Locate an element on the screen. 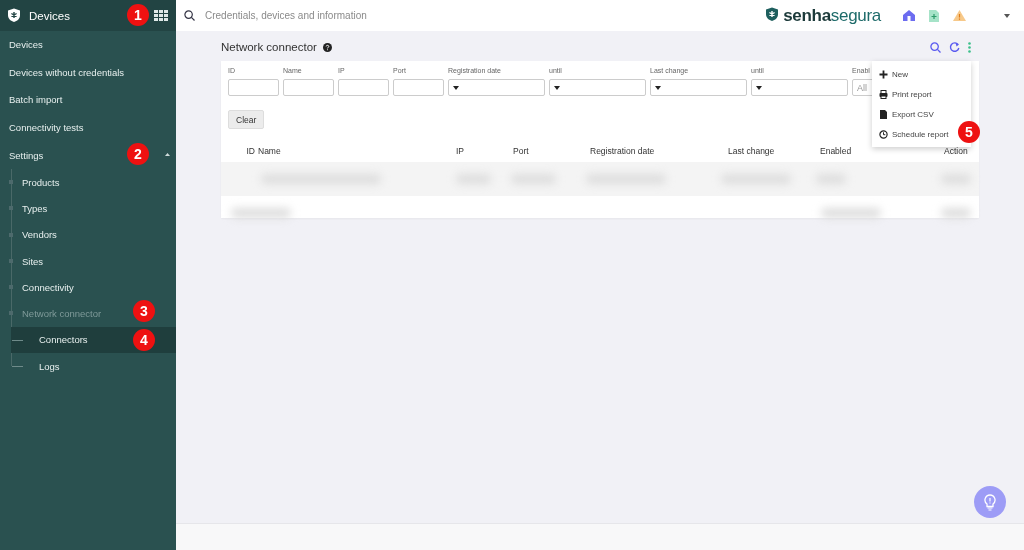 The width and height of the screenshot is (1024, 550). column-header: Name is located at coordinates (270, 151).